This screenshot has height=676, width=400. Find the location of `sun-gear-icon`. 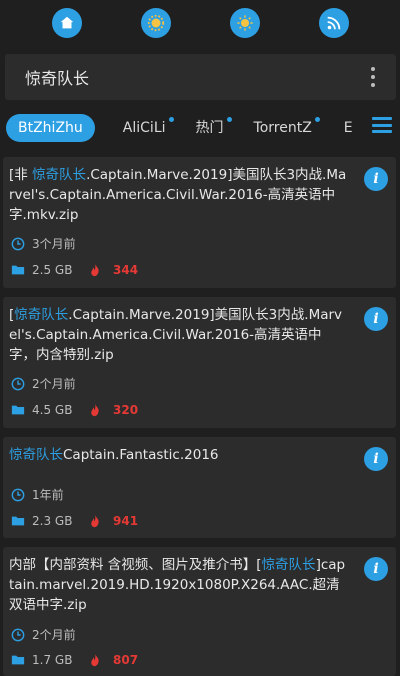

sun-gear-icon is located at coordinates (155, 23).